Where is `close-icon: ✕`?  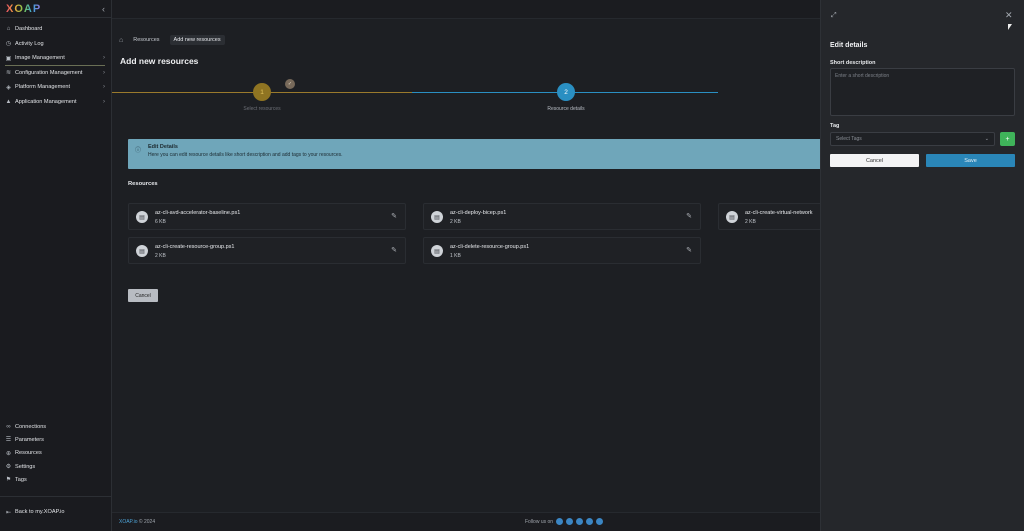
close-icon: ✕ is located at coordinates (1009, 15).